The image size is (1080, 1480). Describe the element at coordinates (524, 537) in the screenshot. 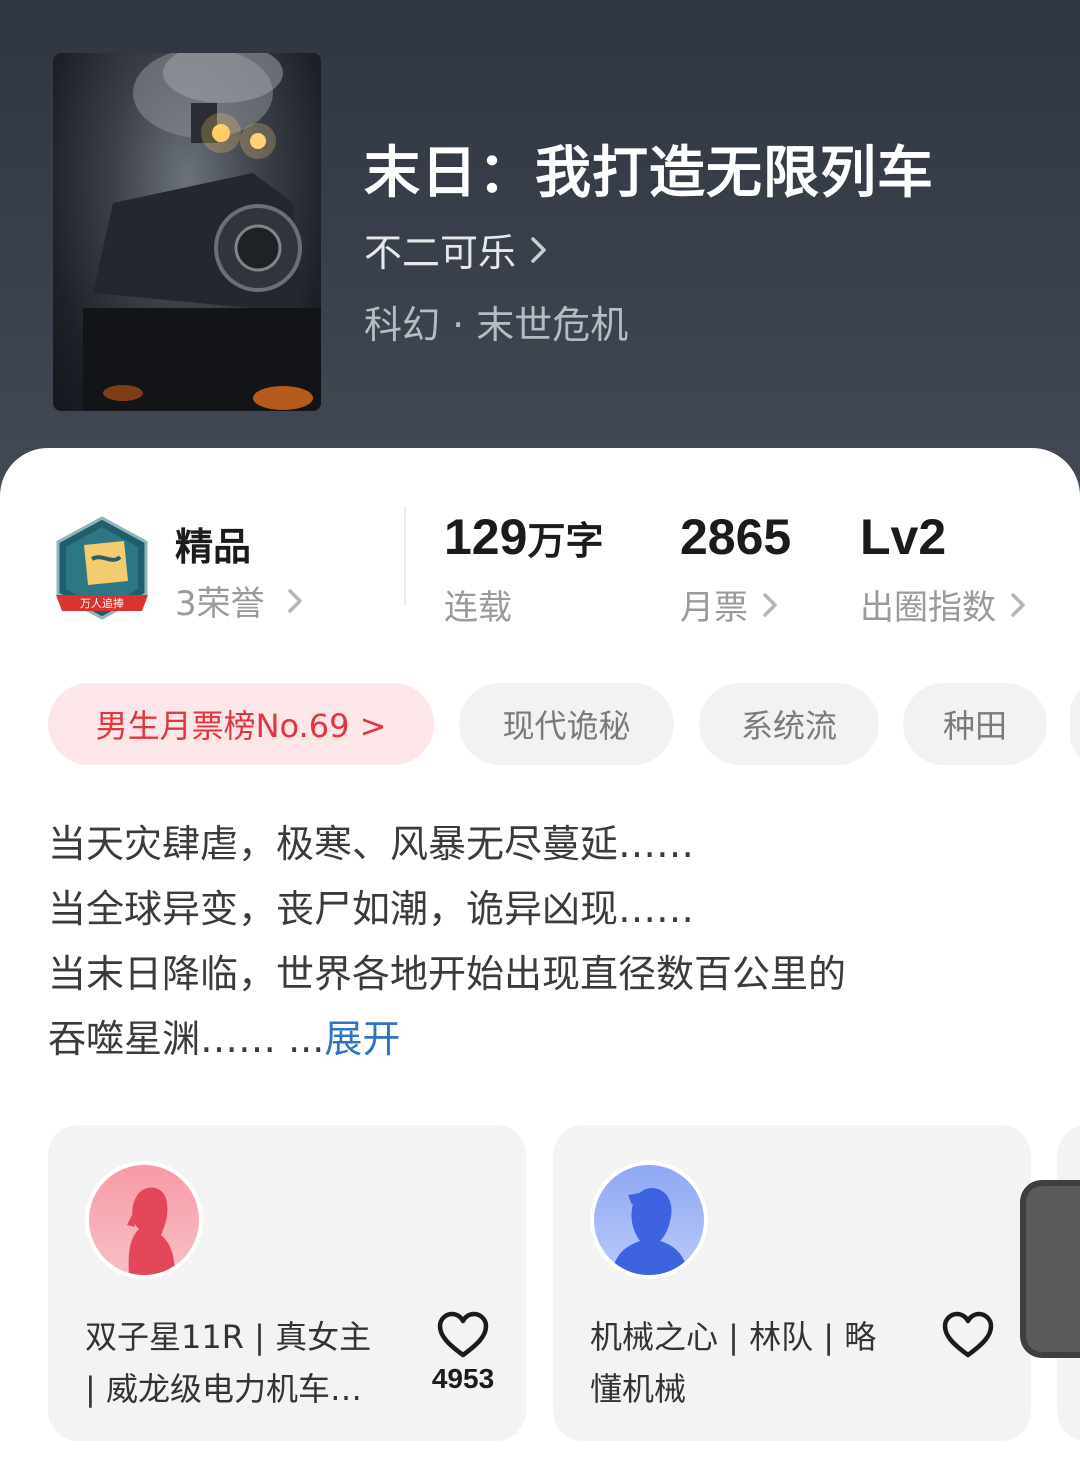

I see `word-count: 129万字` at that location.